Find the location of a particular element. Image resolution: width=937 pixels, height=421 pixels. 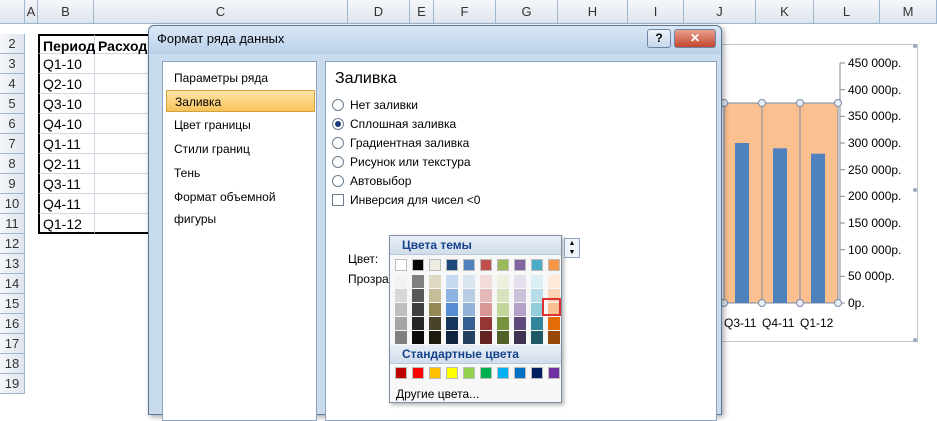

nav-shadow: Тень is located at coordinates (240, 173).